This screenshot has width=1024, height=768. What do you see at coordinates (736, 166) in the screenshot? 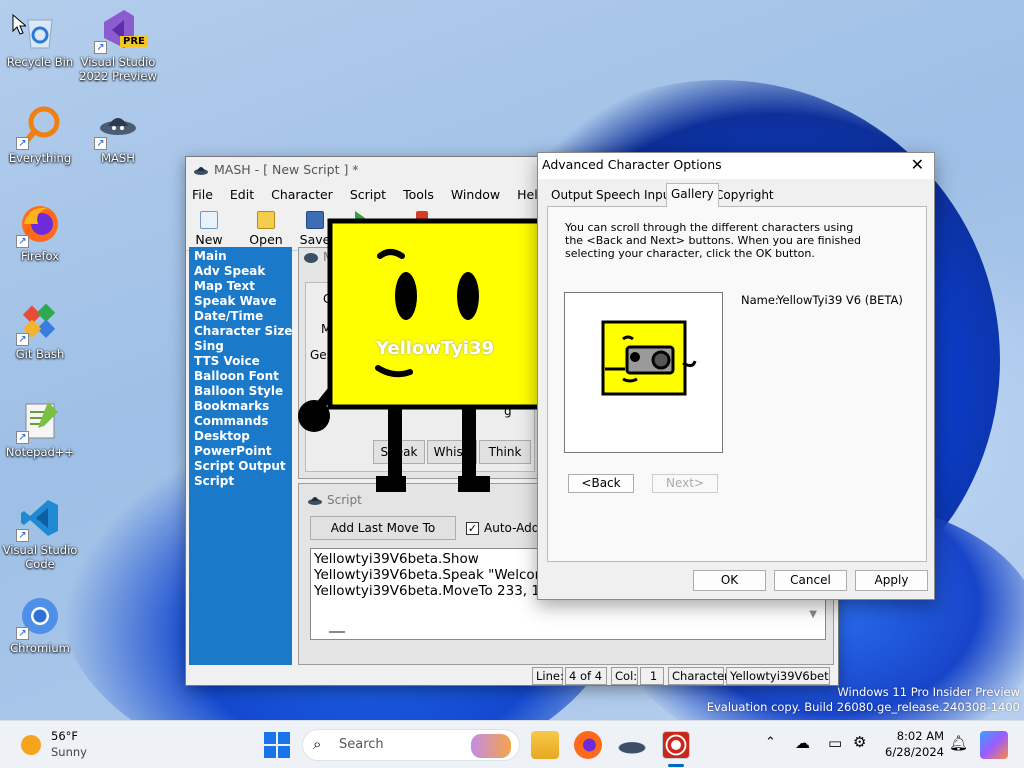
I see `dialog-title-bar: Advanced Character Options ✕` at bounding box center [736, 166].